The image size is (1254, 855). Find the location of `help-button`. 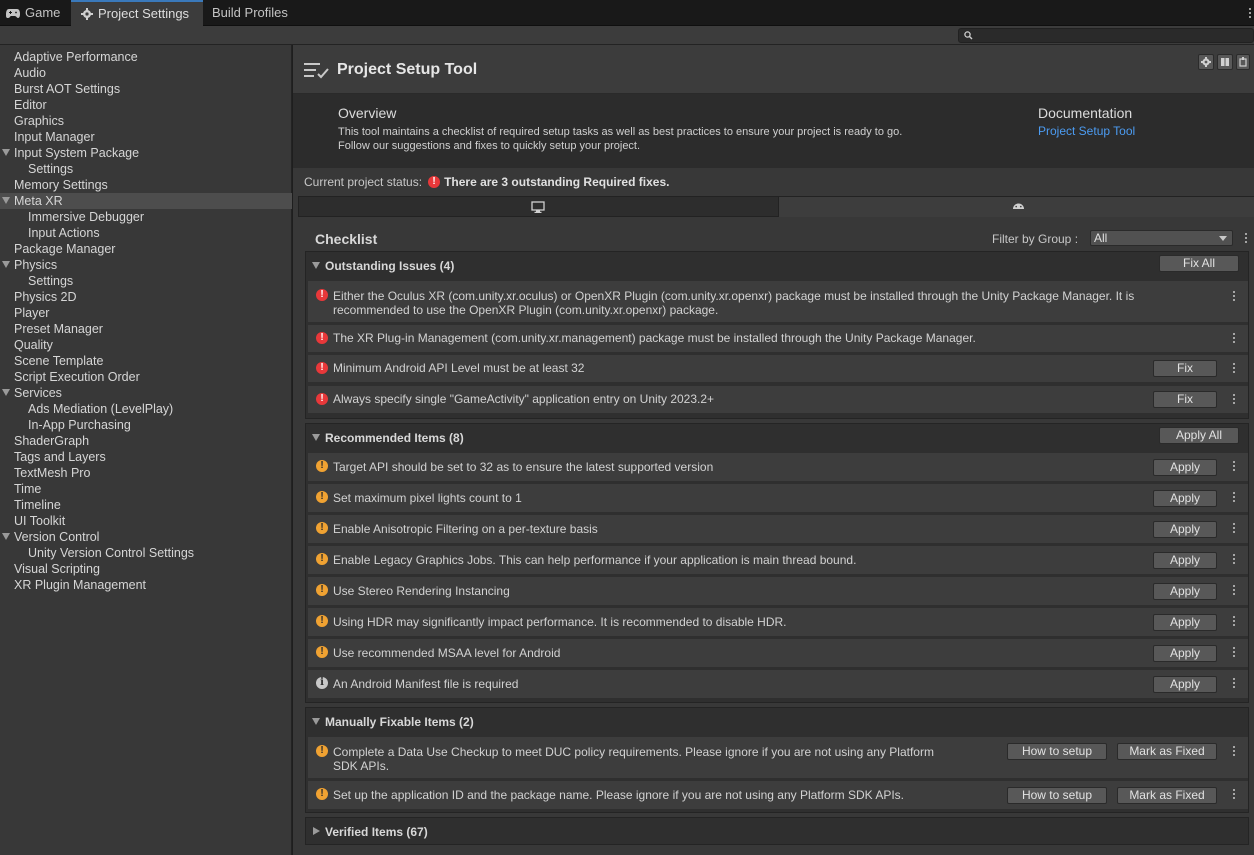

help-button is located at coordinates (1243, 62).